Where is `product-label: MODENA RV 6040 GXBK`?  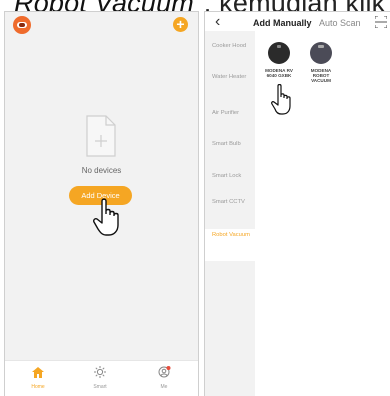
product-label: MODENA RV 6040 GXBK is located at coordinates (279, 73).